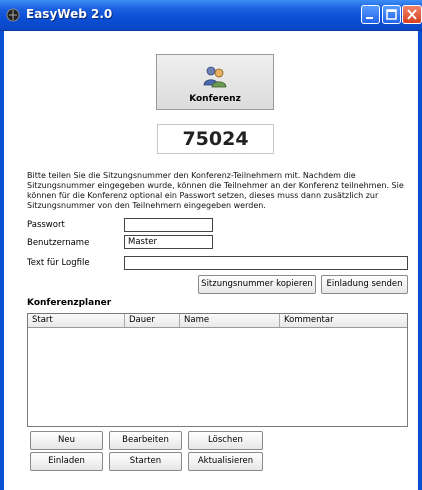  What do you see at coordinates (369, 18) in the screenshot?
I see `minimize-icon` at bounding box center [369, 18].